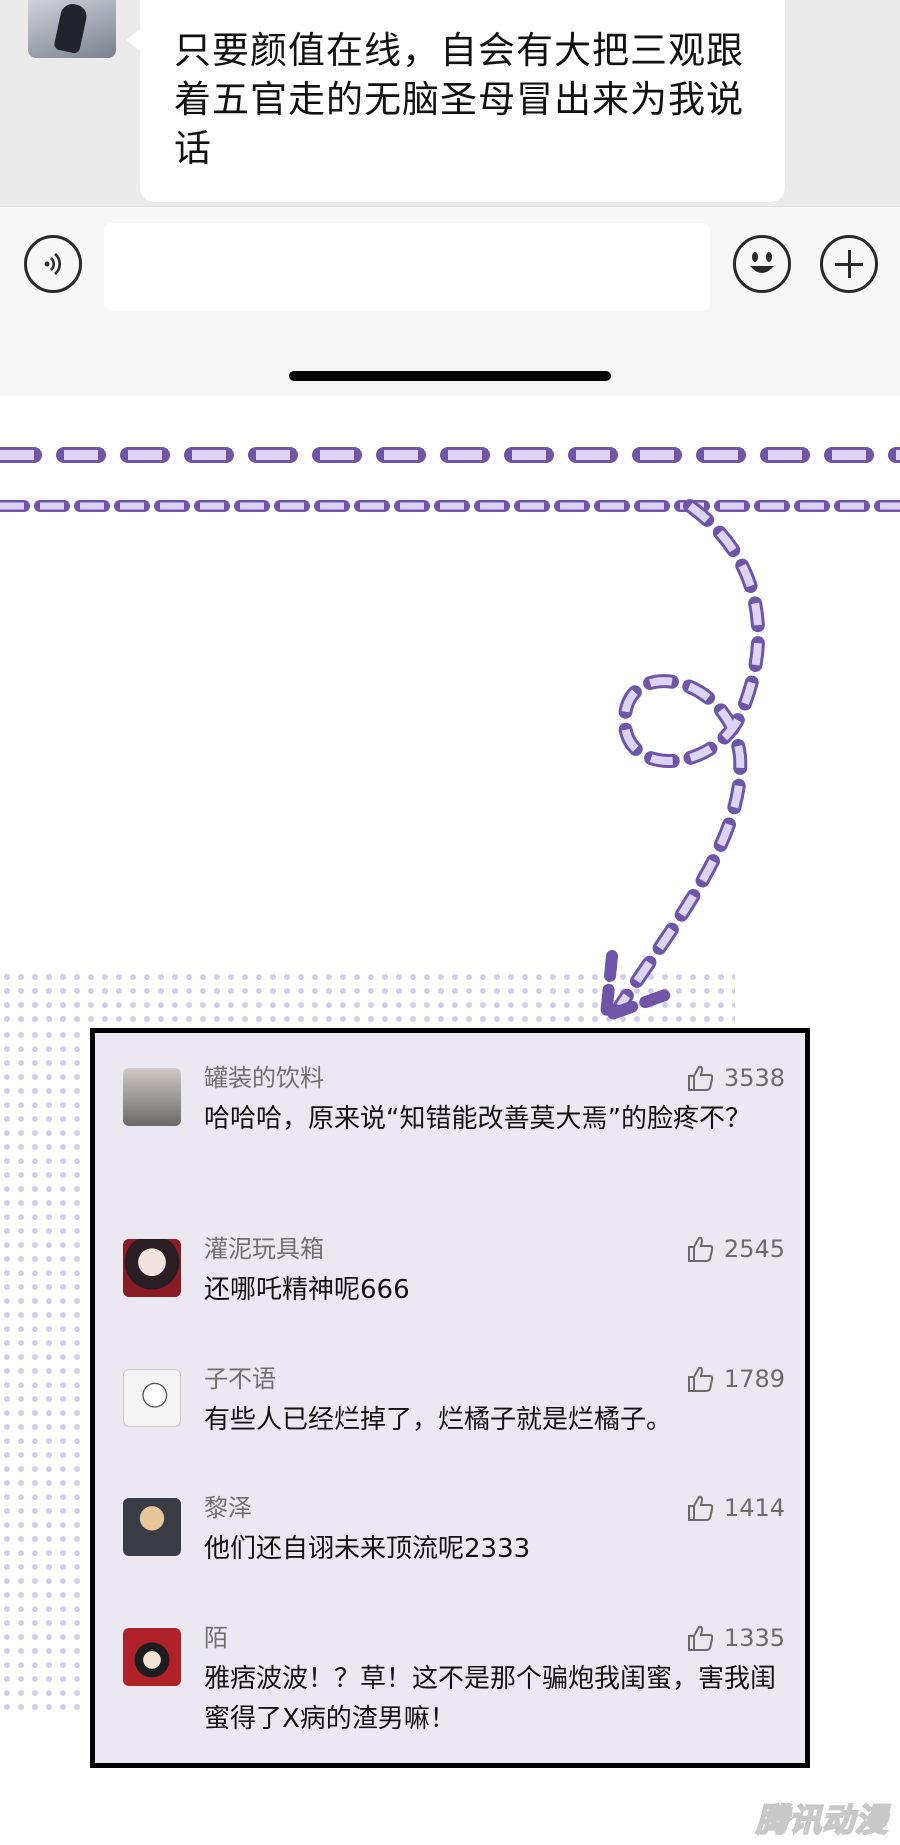 The height and width of the screenshot is (1845, 900). I want to click on comment-text: 他们还自诩未来顶流呢2333, so click(367, 1549).